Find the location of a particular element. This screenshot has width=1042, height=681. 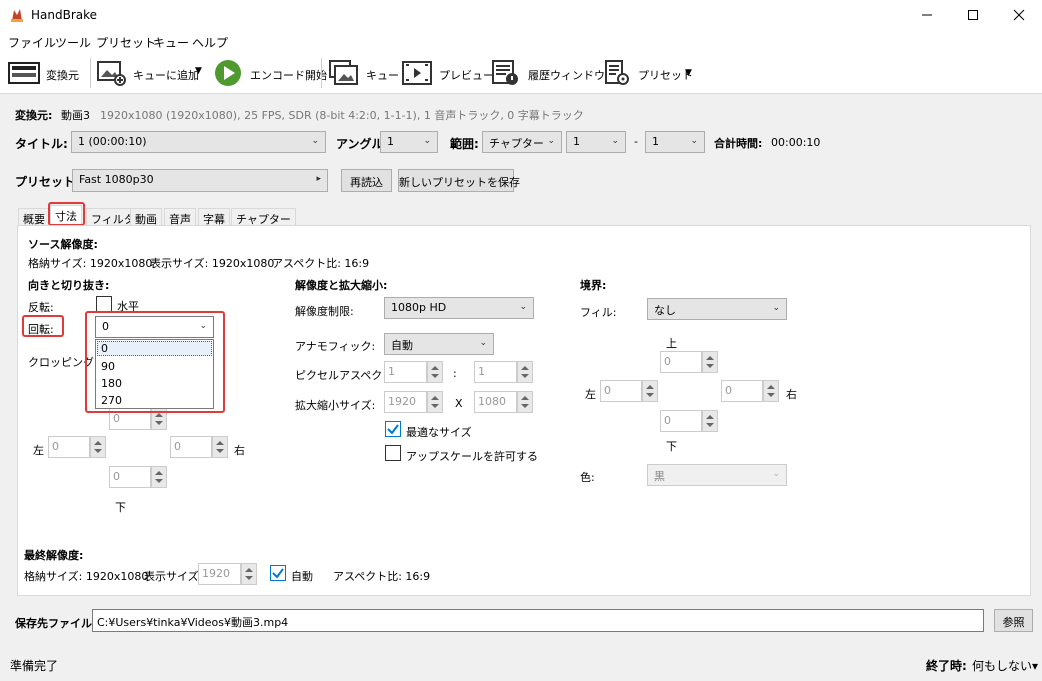

final-display-value: 1920 is located at coordinates (219, 574).